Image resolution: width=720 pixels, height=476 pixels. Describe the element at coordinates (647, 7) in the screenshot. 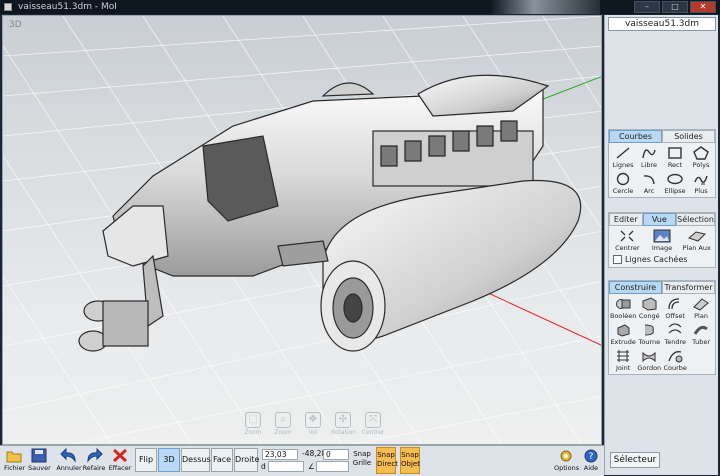

I see `minimize-button: –` at that location.